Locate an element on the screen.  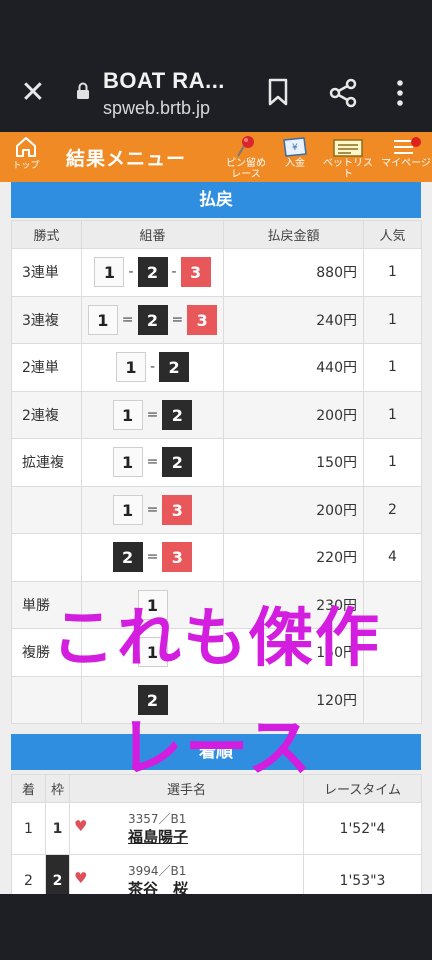
payout-amount: 230円 is located at coordinates (293, 604).